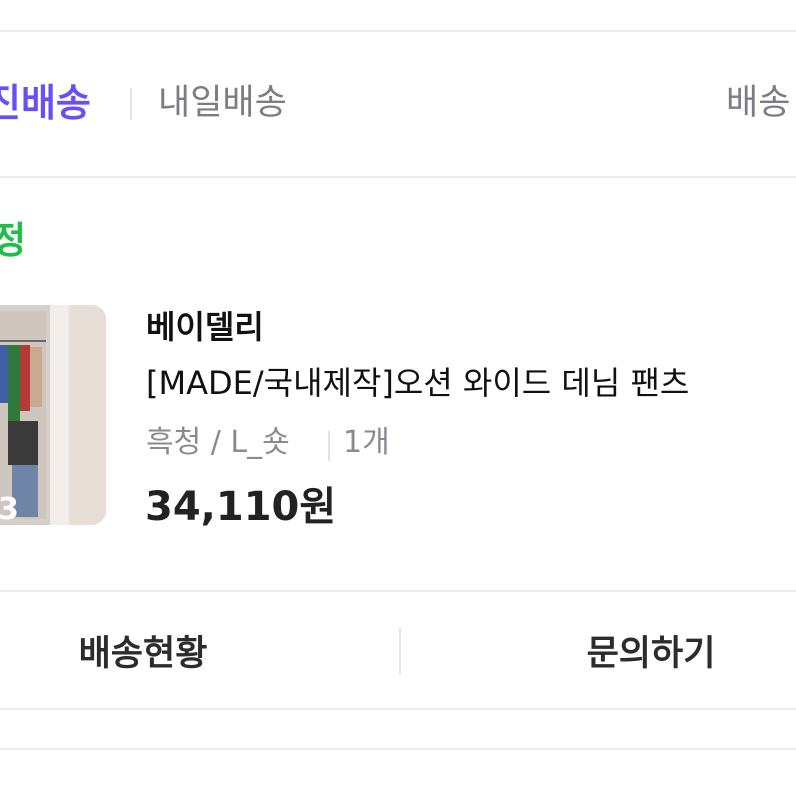 This screenshot has height=796, width=796. Describe the element at coordinates (398, 709) in the screenshot. I see `actions-divider` at that location.